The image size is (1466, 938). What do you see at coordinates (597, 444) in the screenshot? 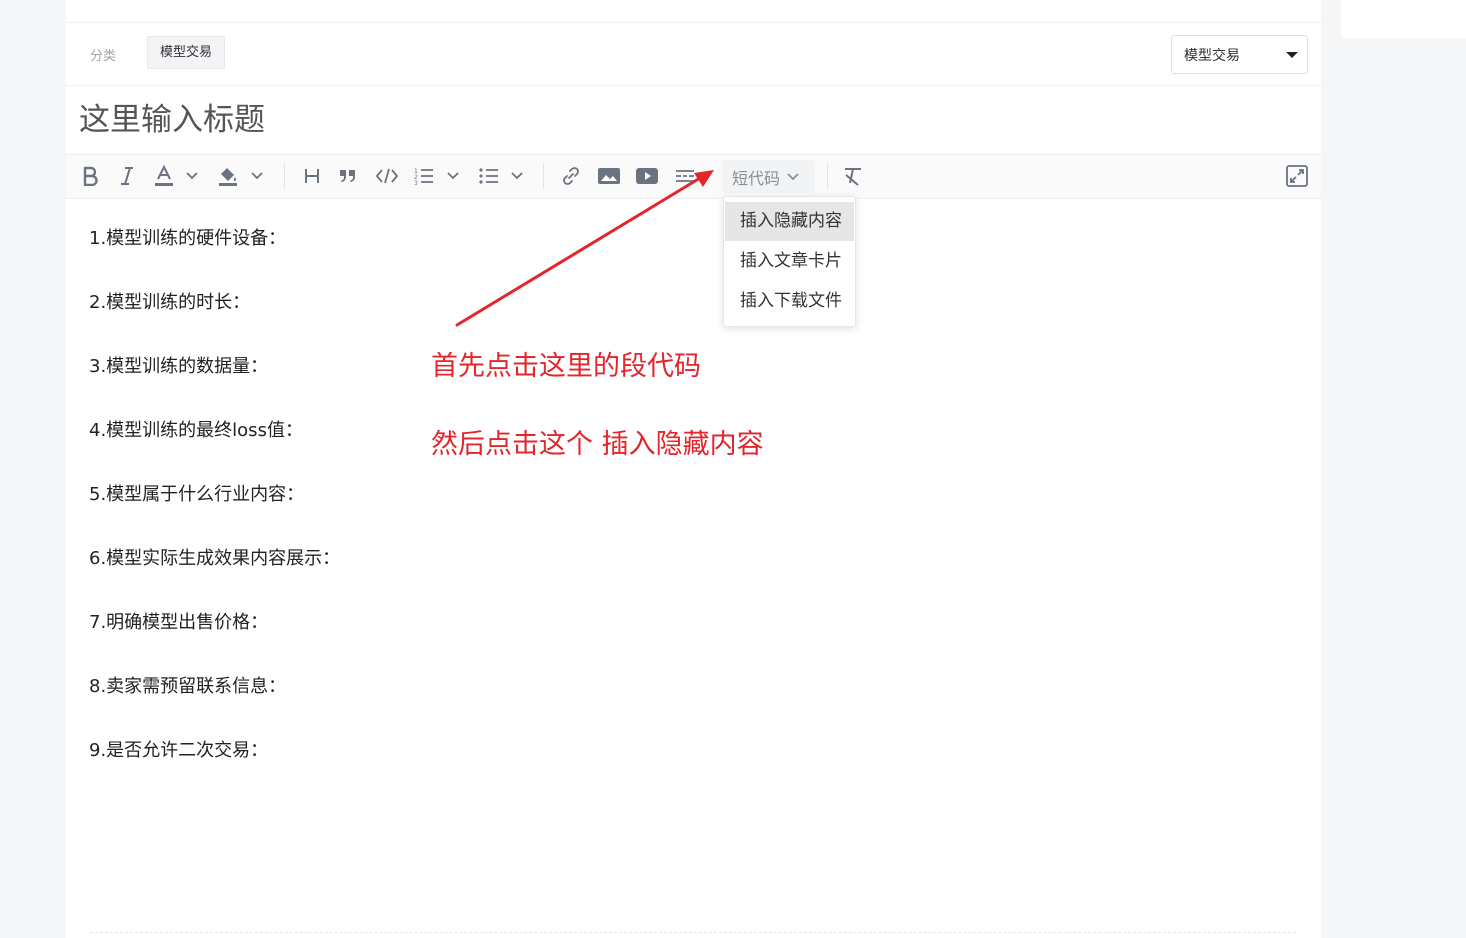
I see `annotation-step2: 然后点击这个 插入隐藏内容` at bounding box center [597, 444].